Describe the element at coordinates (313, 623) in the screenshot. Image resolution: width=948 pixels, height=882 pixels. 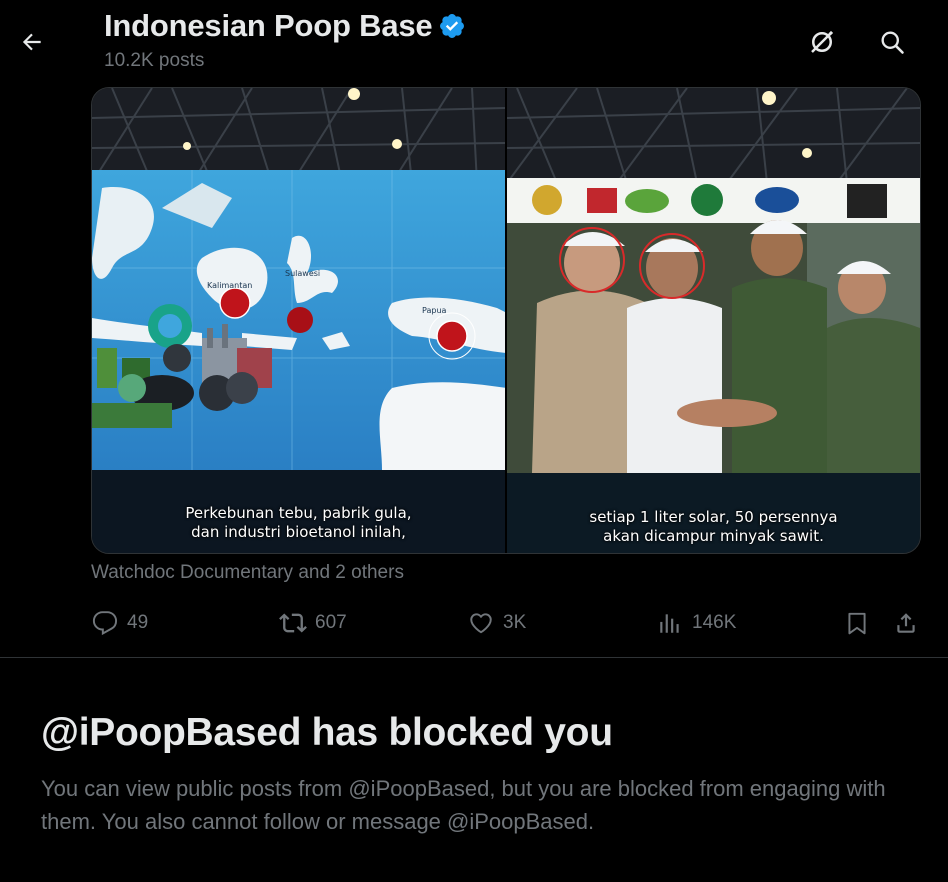
I see `repost-button: 607` at that location.